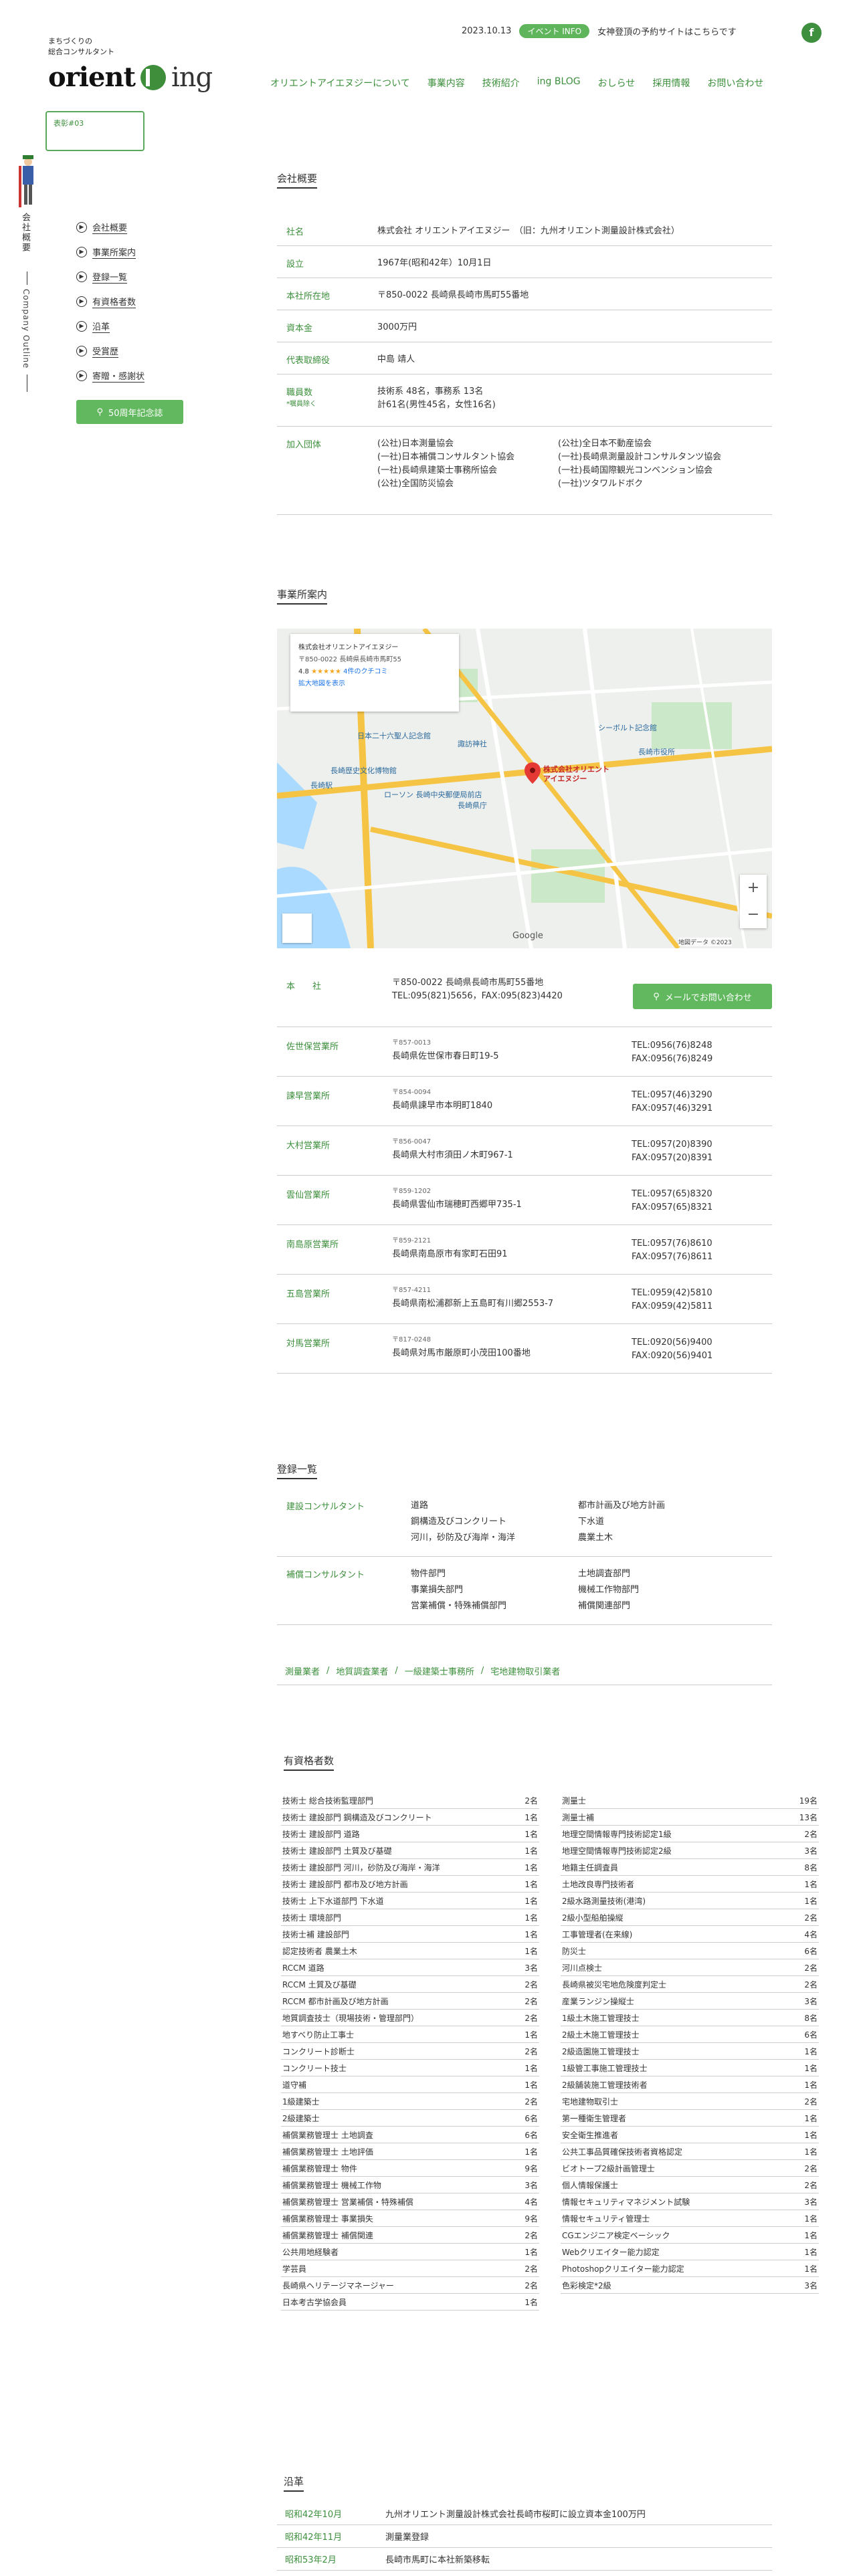 The width and height of the screenshot is (859, 2576). Describe the element at coordinates (374, 684) in the screenshot. I see `map-larger-link: 拡大地図を表示` at that location.